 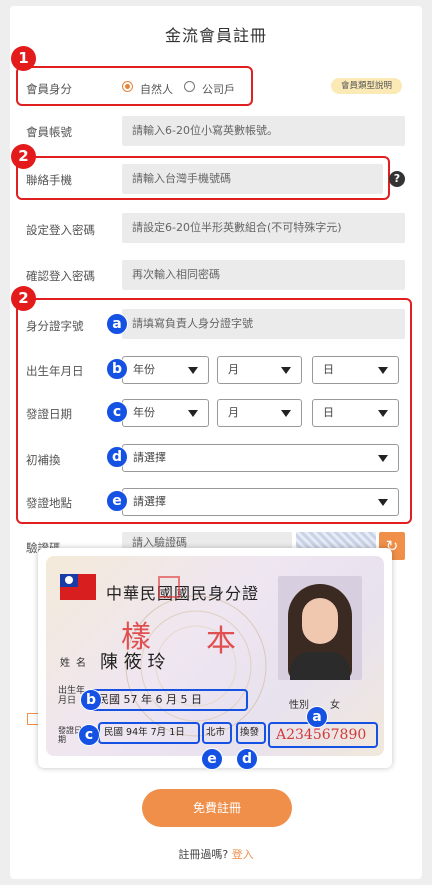 I want to click on issue-place-label: 發證地點, so click(x=49, y=503).